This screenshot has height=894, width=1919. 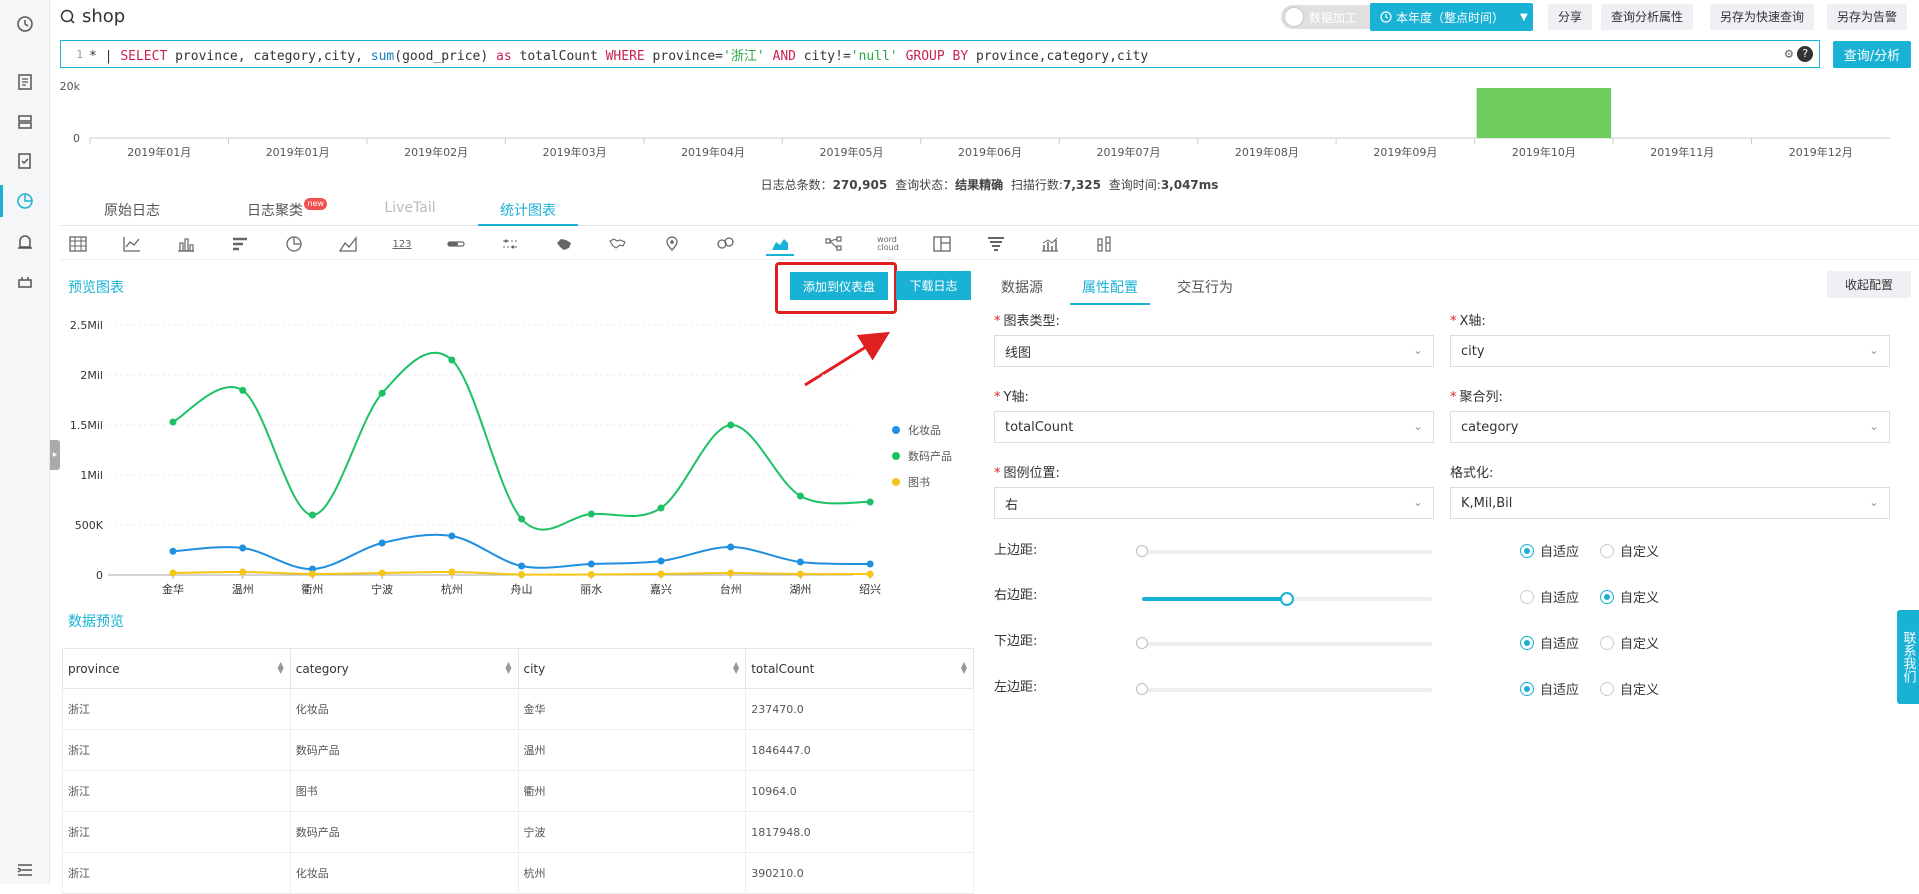 What do you see at coordinates (1022, 291) in the screenshot?
I see `tab-data-source: 数据源` at bounding box center [1022, 291].